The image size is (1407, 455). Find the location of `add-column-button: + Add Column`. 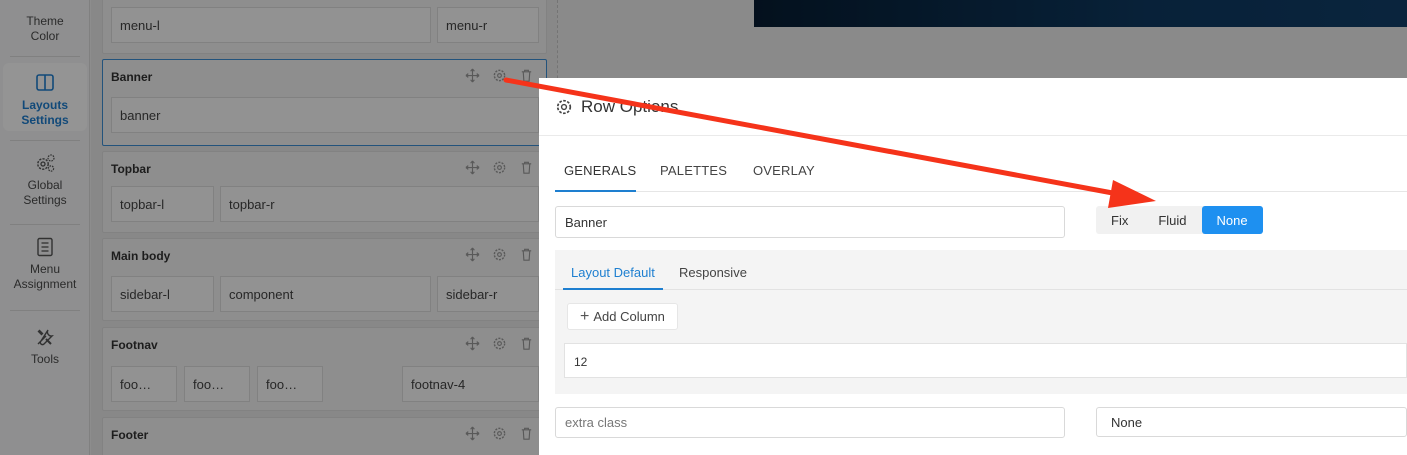

add-column-button: + Add Column is located at coordinates (622, 316).